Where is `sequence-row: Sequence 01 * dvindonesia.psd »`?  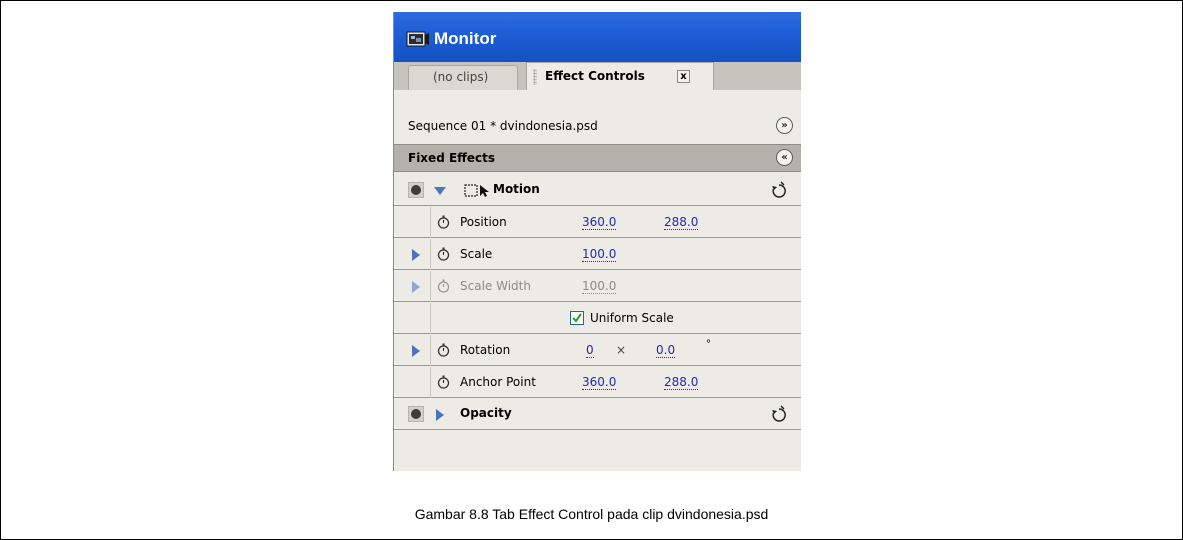 sequence-row: Sequence 01 * dvindonesia.psd » is located at coordinates (597, 126).